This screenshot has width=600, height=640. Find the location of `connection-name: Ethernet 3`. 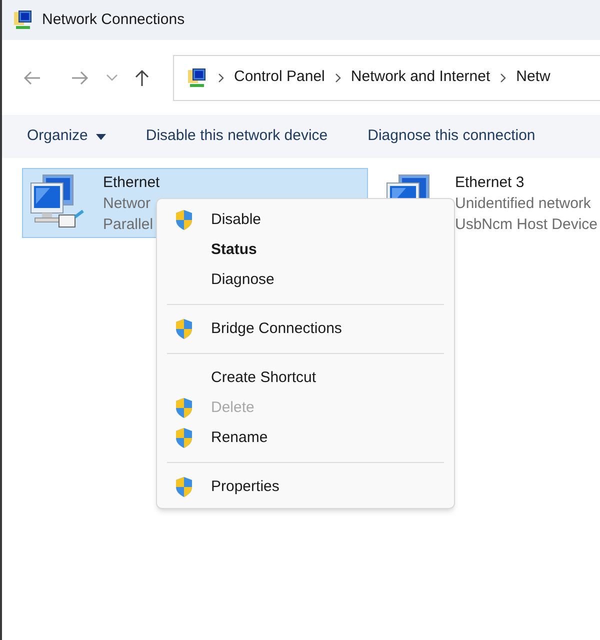

connection-name: Ethernet 3 is located at coordinates (490, 182).